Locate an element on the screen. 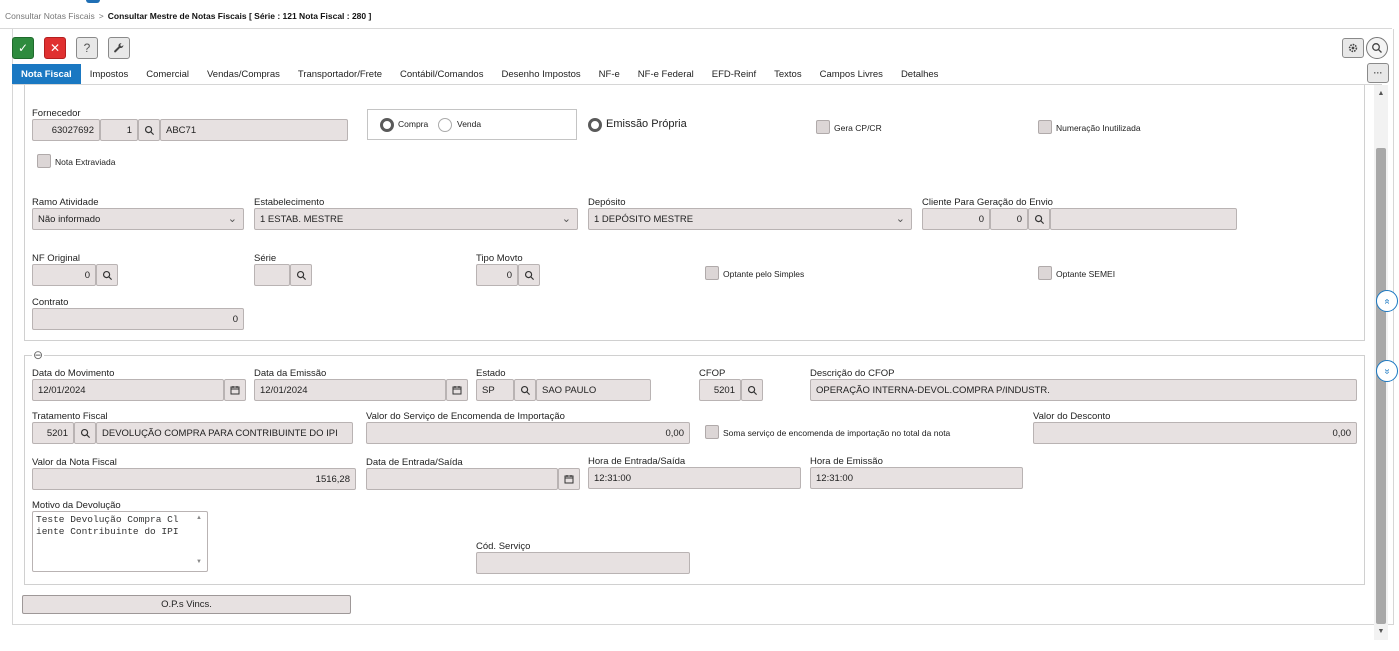 The image size is (1399, 651). tratamento-fiscal-search-button is located at coordinates (85, 433).